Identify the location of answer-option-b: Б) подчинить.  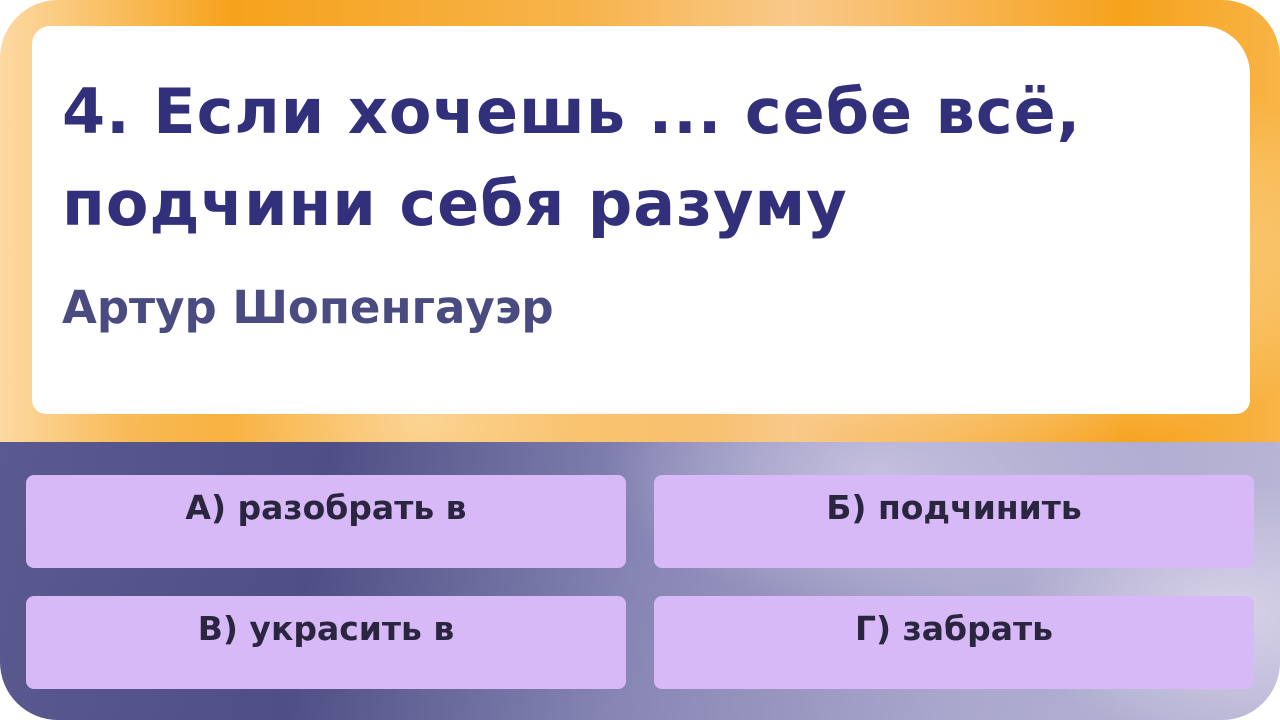
(954, 521).